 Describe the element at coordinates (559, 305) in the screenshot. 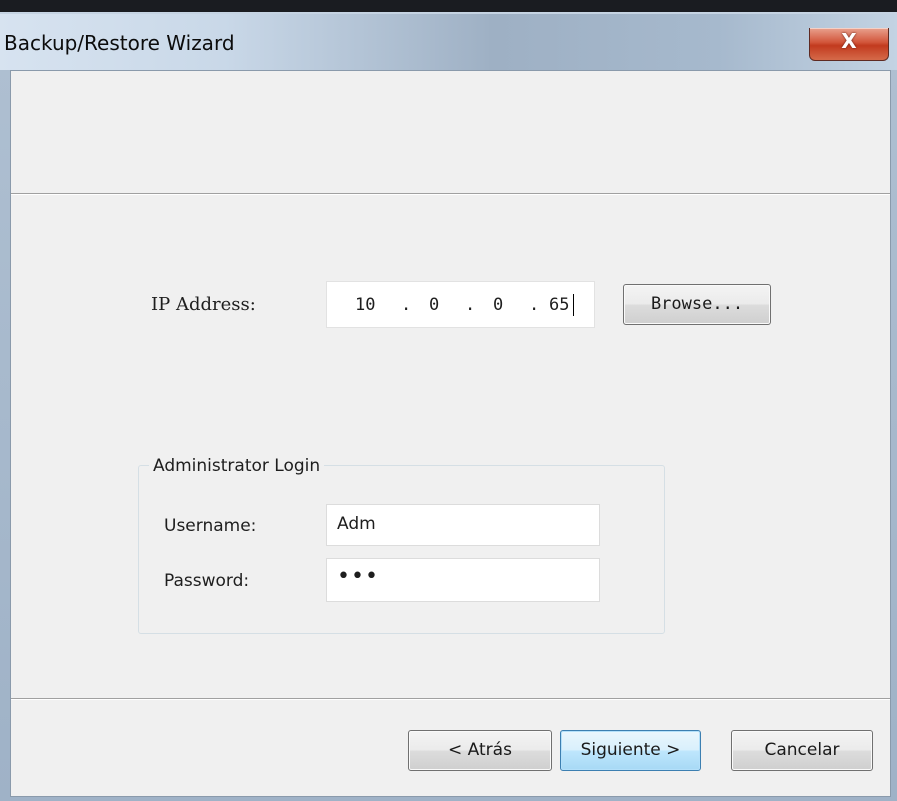

I see `ip-octet-4: 65` at that location.